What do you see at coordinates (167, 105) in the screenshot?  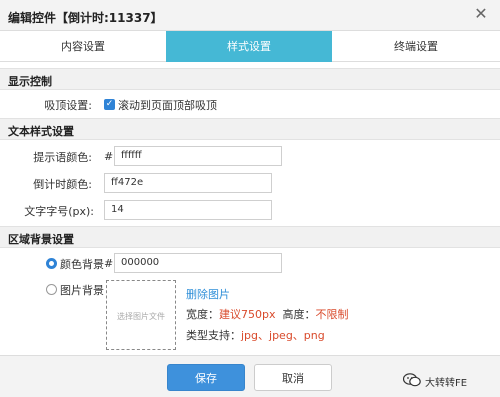 I see `sticky-checkbox-label: 滚动到页面顶部吸顶` at bounding box center [167, 105].